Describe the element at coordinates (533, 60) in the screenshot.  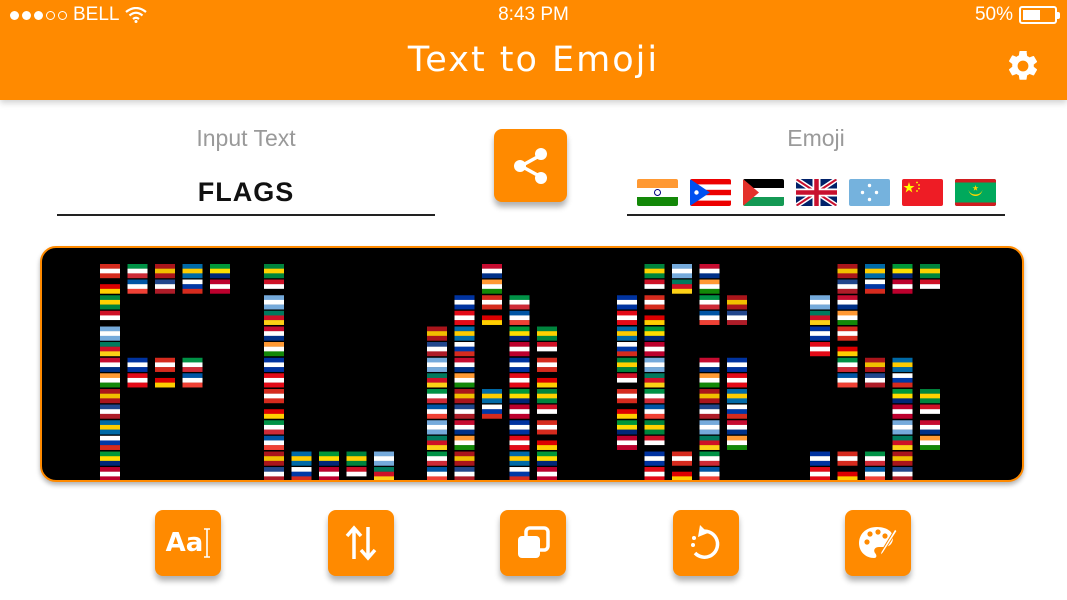
I see `app-title: Text to Emoji` at that location.